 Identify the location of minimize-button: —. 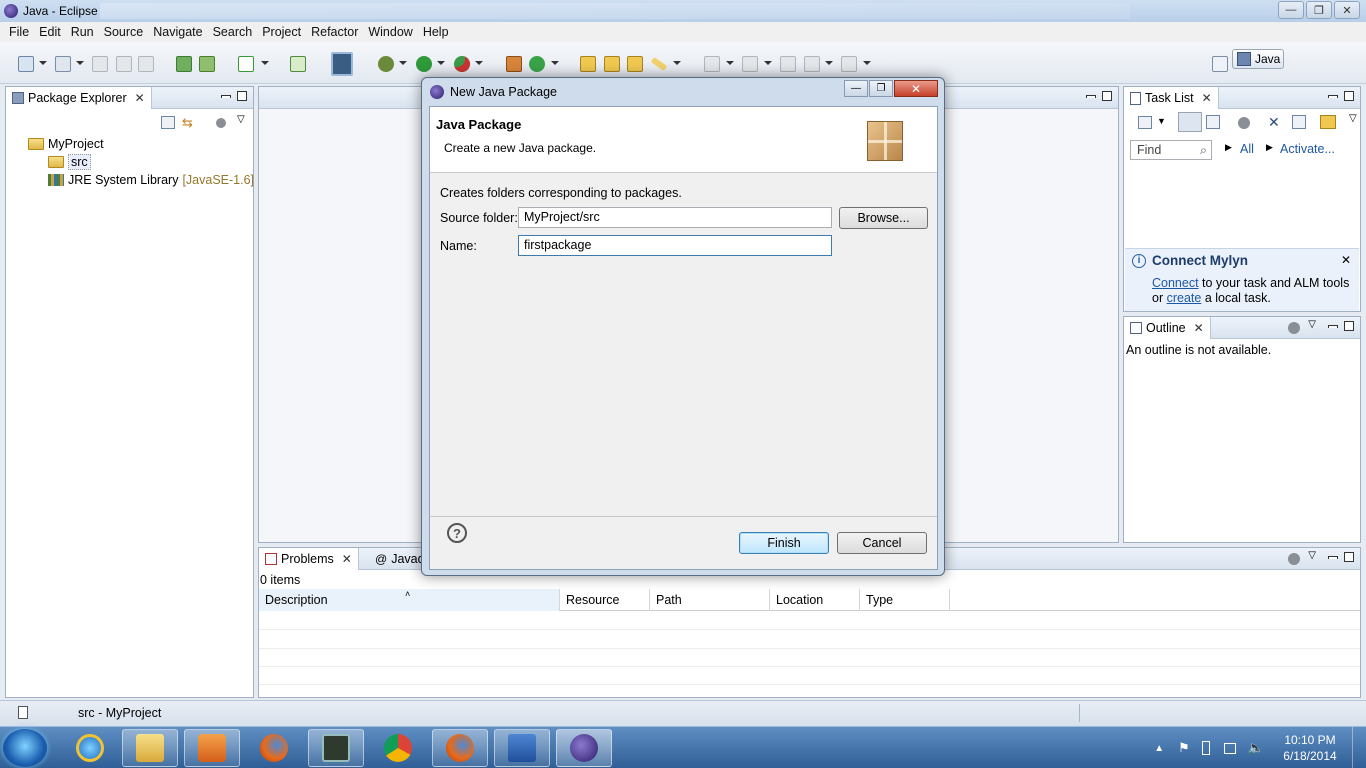
(1291, 10).